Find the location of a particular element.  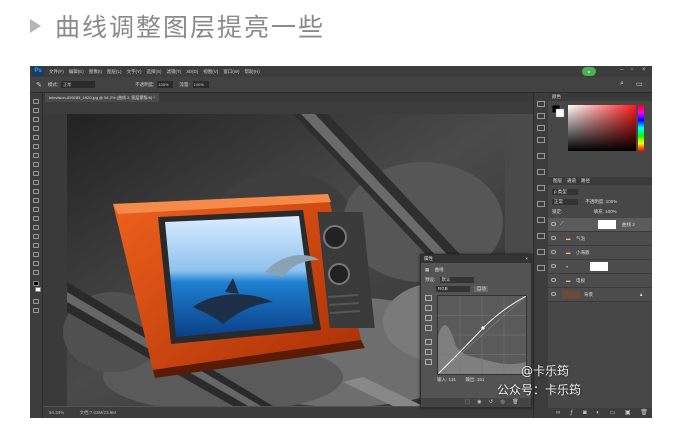

menu-select: 选择(S) is located at coordinates (154, 72).